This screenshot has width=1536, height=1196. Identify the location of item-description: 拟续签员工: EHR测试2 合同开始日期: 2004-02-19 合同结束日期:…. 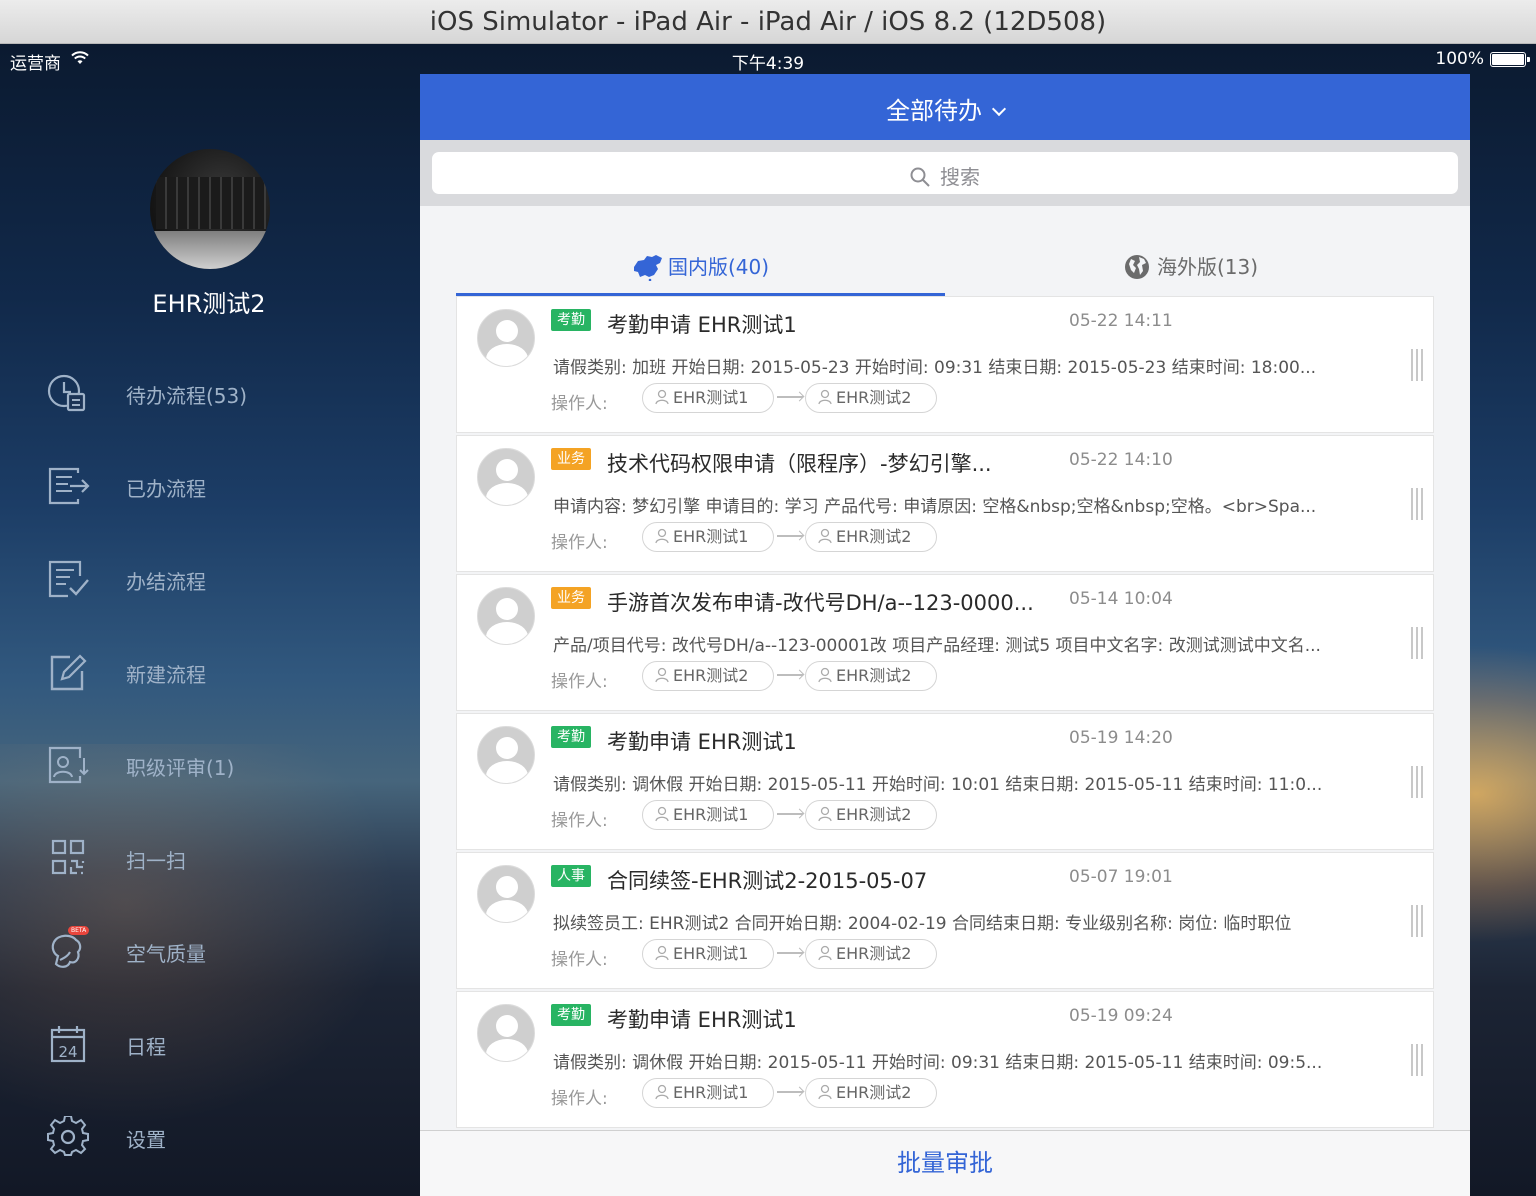
(922, 924).